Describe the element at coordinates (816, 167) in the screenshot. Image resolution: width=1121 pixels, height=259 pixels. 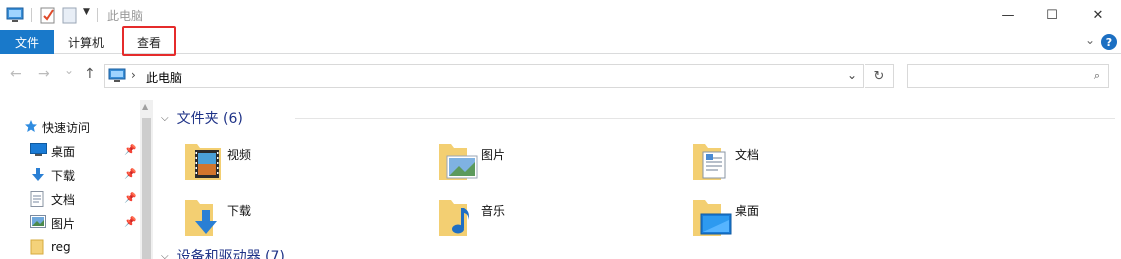
I see `folder-tile-documents: 文档` at that location.